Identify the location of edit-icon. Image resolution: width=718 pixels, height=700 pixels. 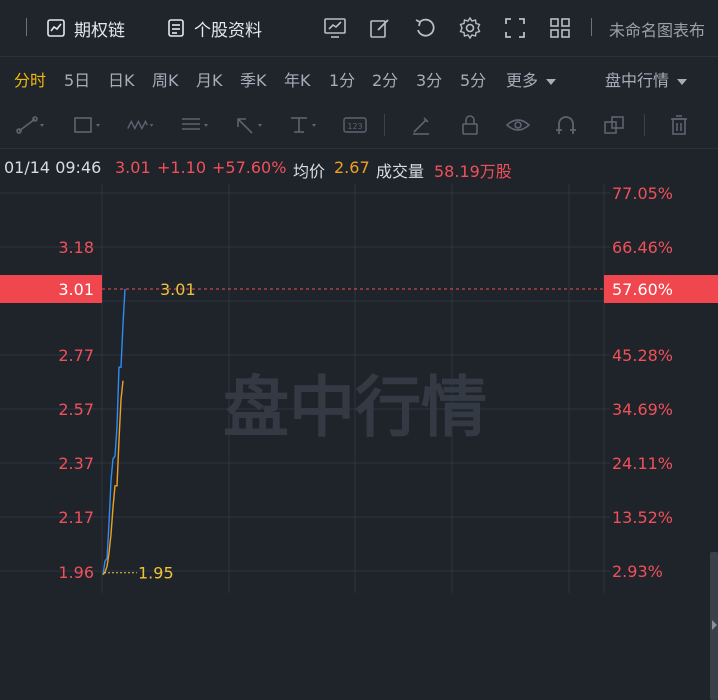
(380, 28).